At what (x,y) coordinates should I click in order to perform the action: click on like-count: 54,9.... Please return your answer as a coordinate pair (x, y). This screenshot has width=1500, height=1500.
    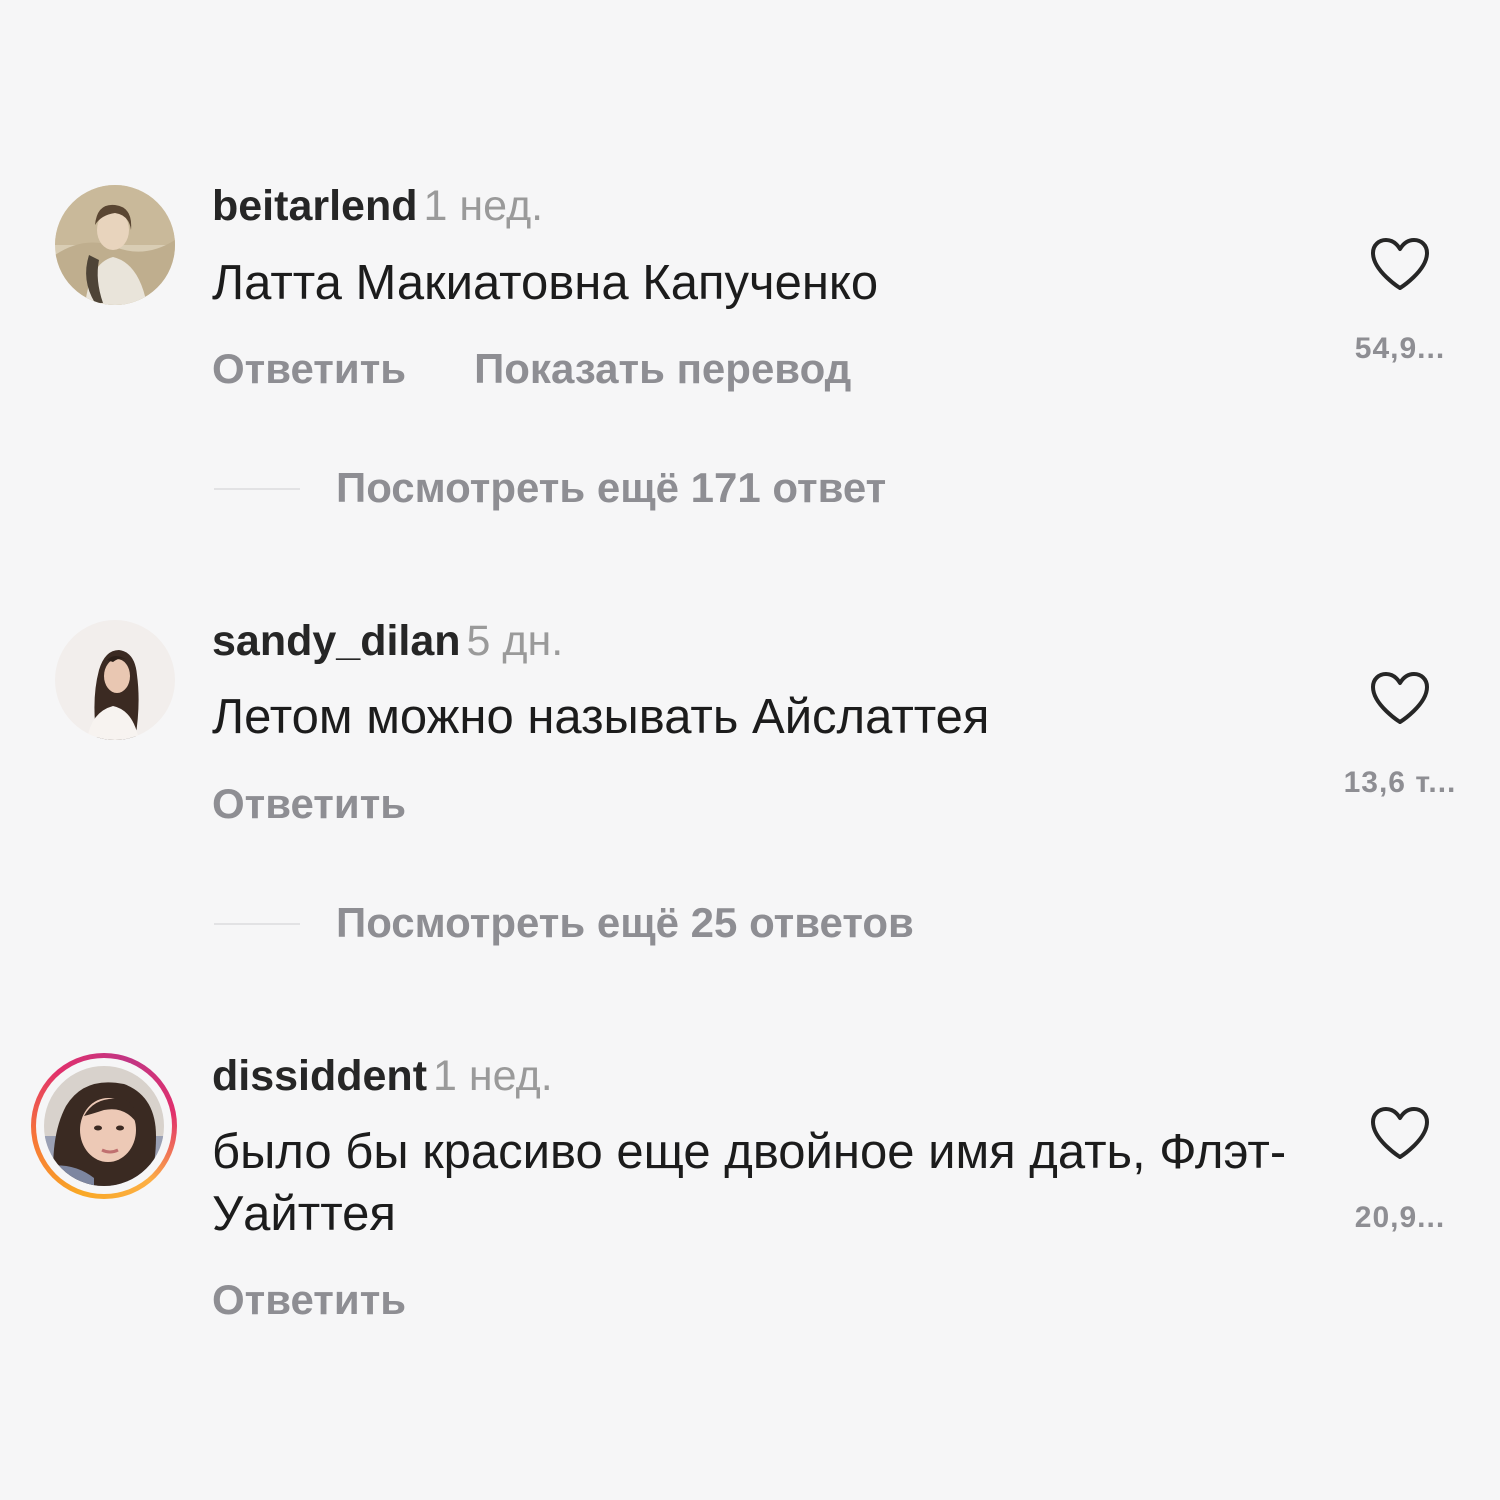
    Looking at the image, I should click on (1400, 348).